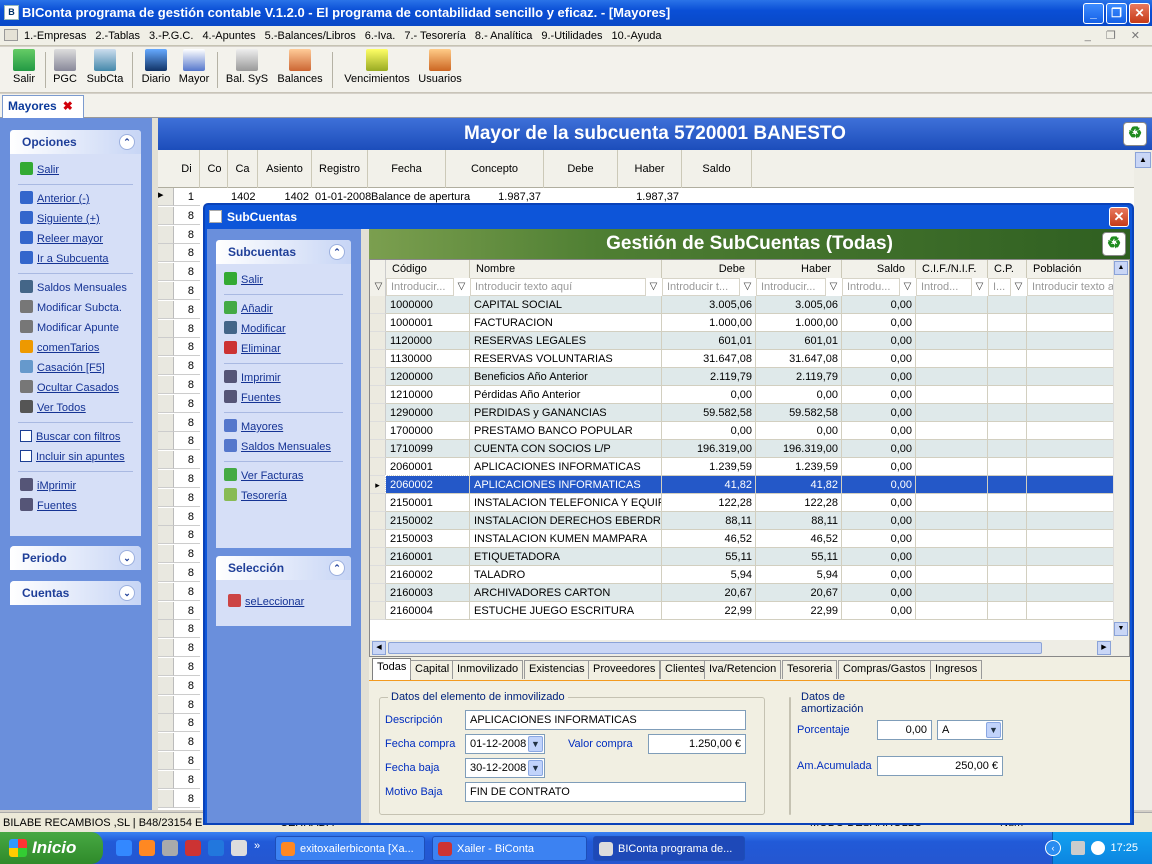 The height and width of the screenshot is (864, 1152). I want to click on menu-item-6: 6.-Iva., so click(380, 36).